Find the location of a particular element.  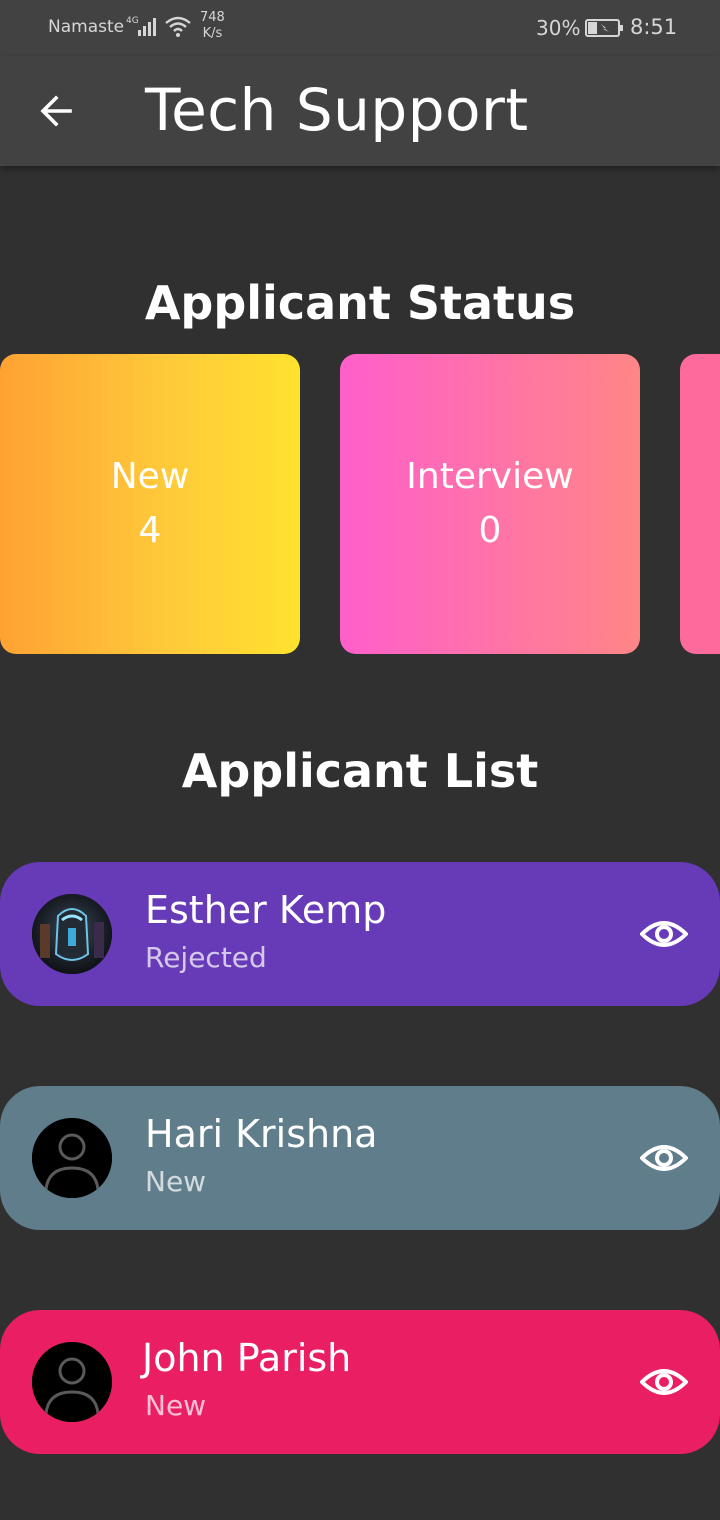

status-card-label: Interview is located at coordinates (490, 476).